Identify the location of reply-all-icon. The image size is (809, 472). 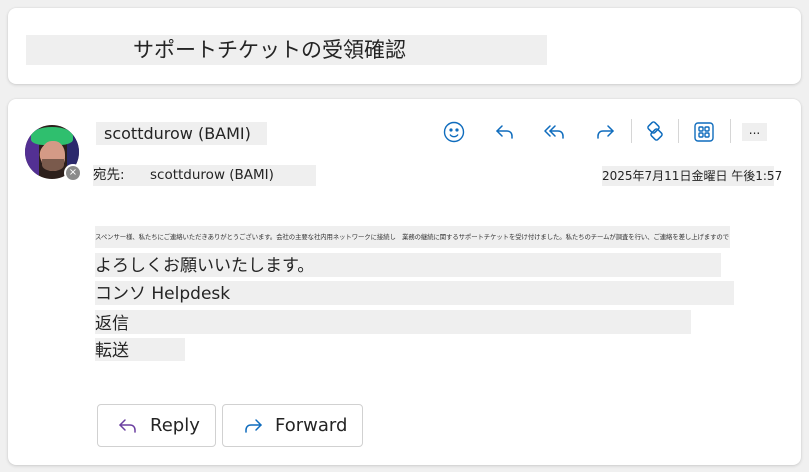
(554, 132).